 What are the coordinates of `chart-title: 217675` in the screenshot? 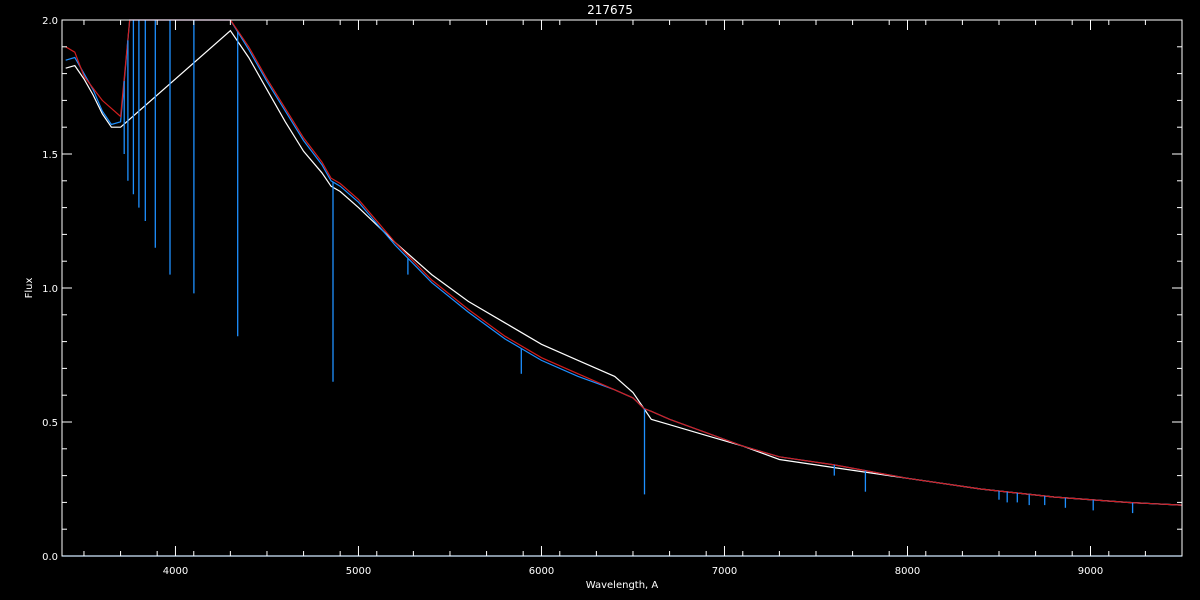 It's located at (610, 10).